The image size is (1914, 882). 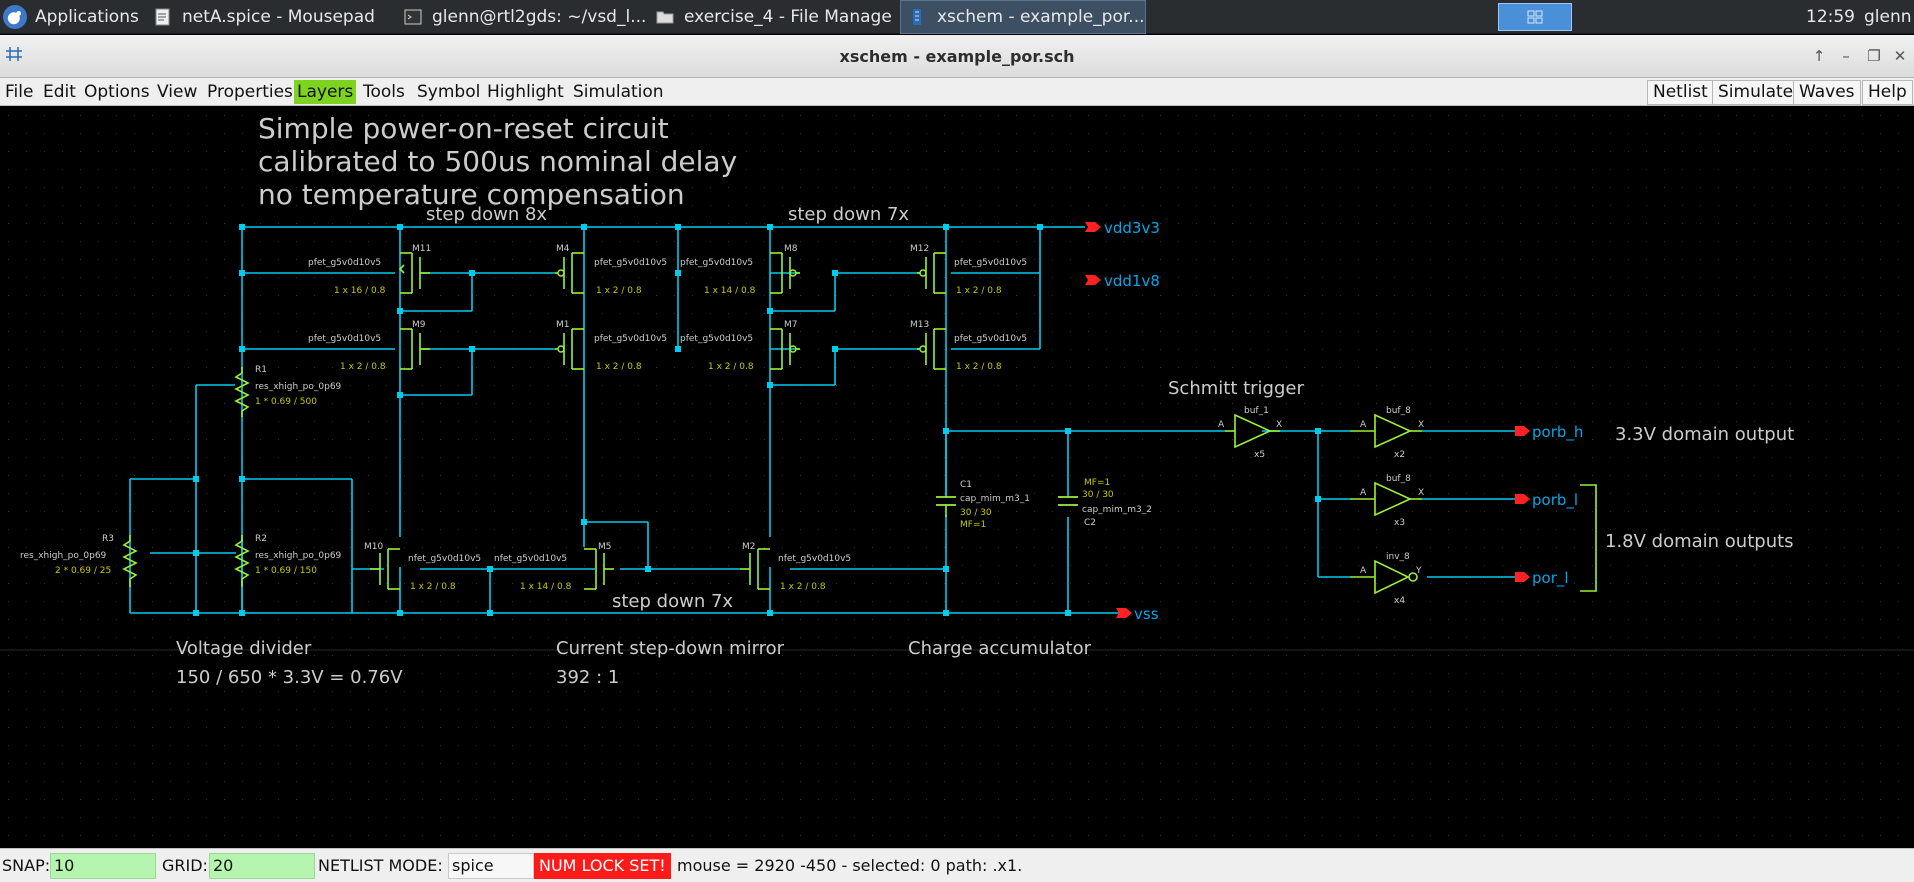 What do you see at coordinates (973, 525) in the screenshot?
I see `c1-mf: MF=1` at bounding box center [973, 525].